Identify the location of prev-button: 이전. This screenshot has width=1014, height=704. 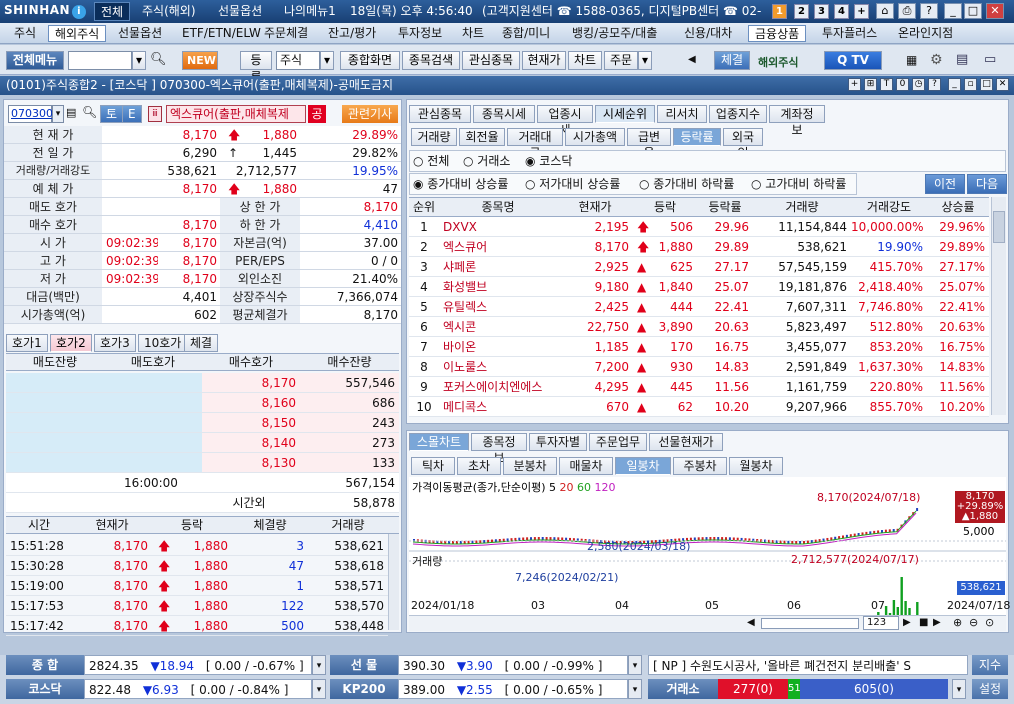
(945, 184).